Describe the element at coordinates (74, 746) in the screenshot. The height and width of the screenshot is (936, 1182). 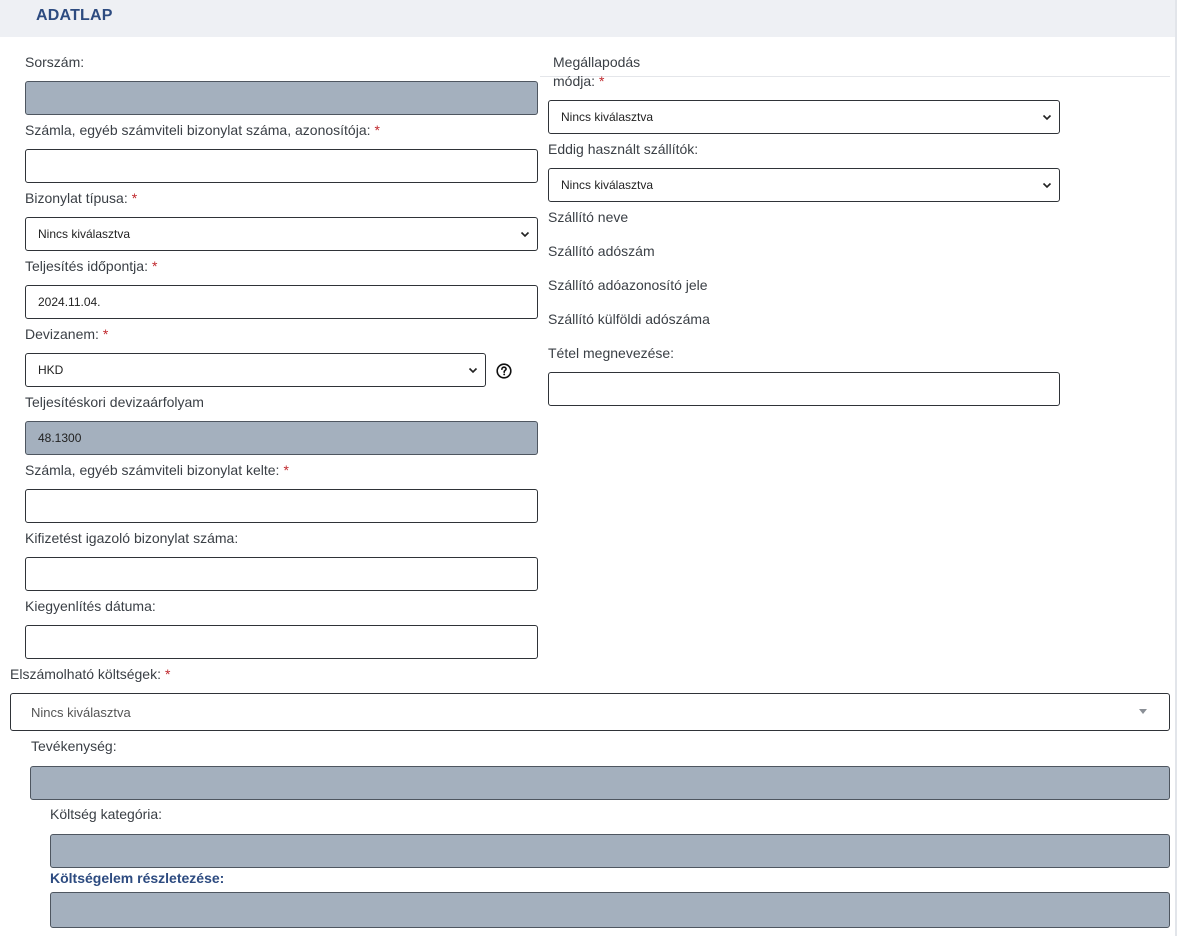
I see `tevekenyseg-label: Tevékenység:` at that location.